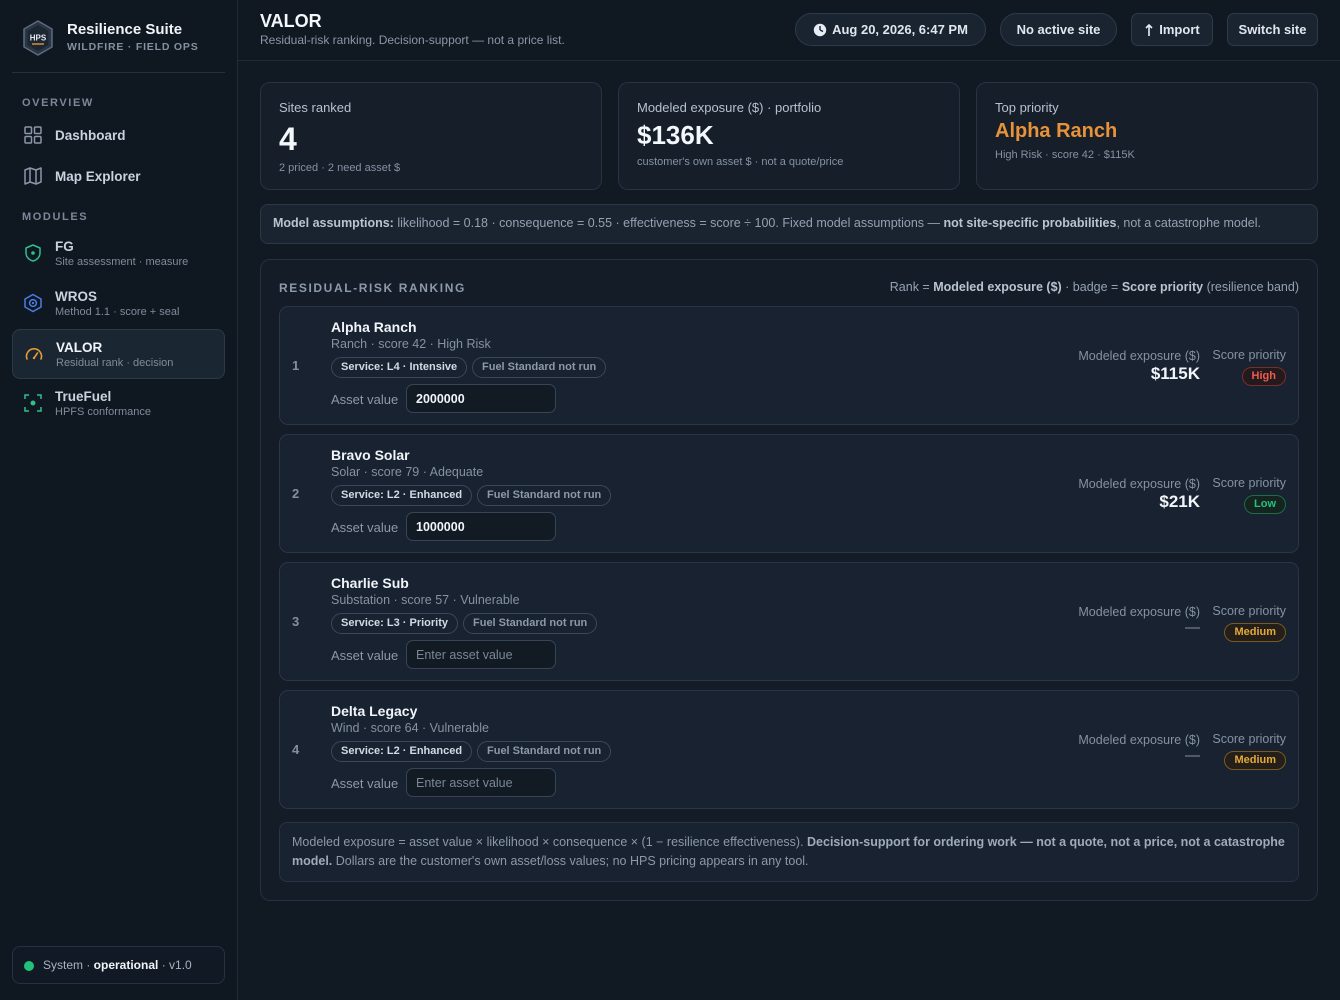 The height and width of the screenshot is (1000, 1340). Describe the element at coordinates (372, 288) in the screenshot. I see `panel-title: RESIDUAL-RISK RANKING` at that location.